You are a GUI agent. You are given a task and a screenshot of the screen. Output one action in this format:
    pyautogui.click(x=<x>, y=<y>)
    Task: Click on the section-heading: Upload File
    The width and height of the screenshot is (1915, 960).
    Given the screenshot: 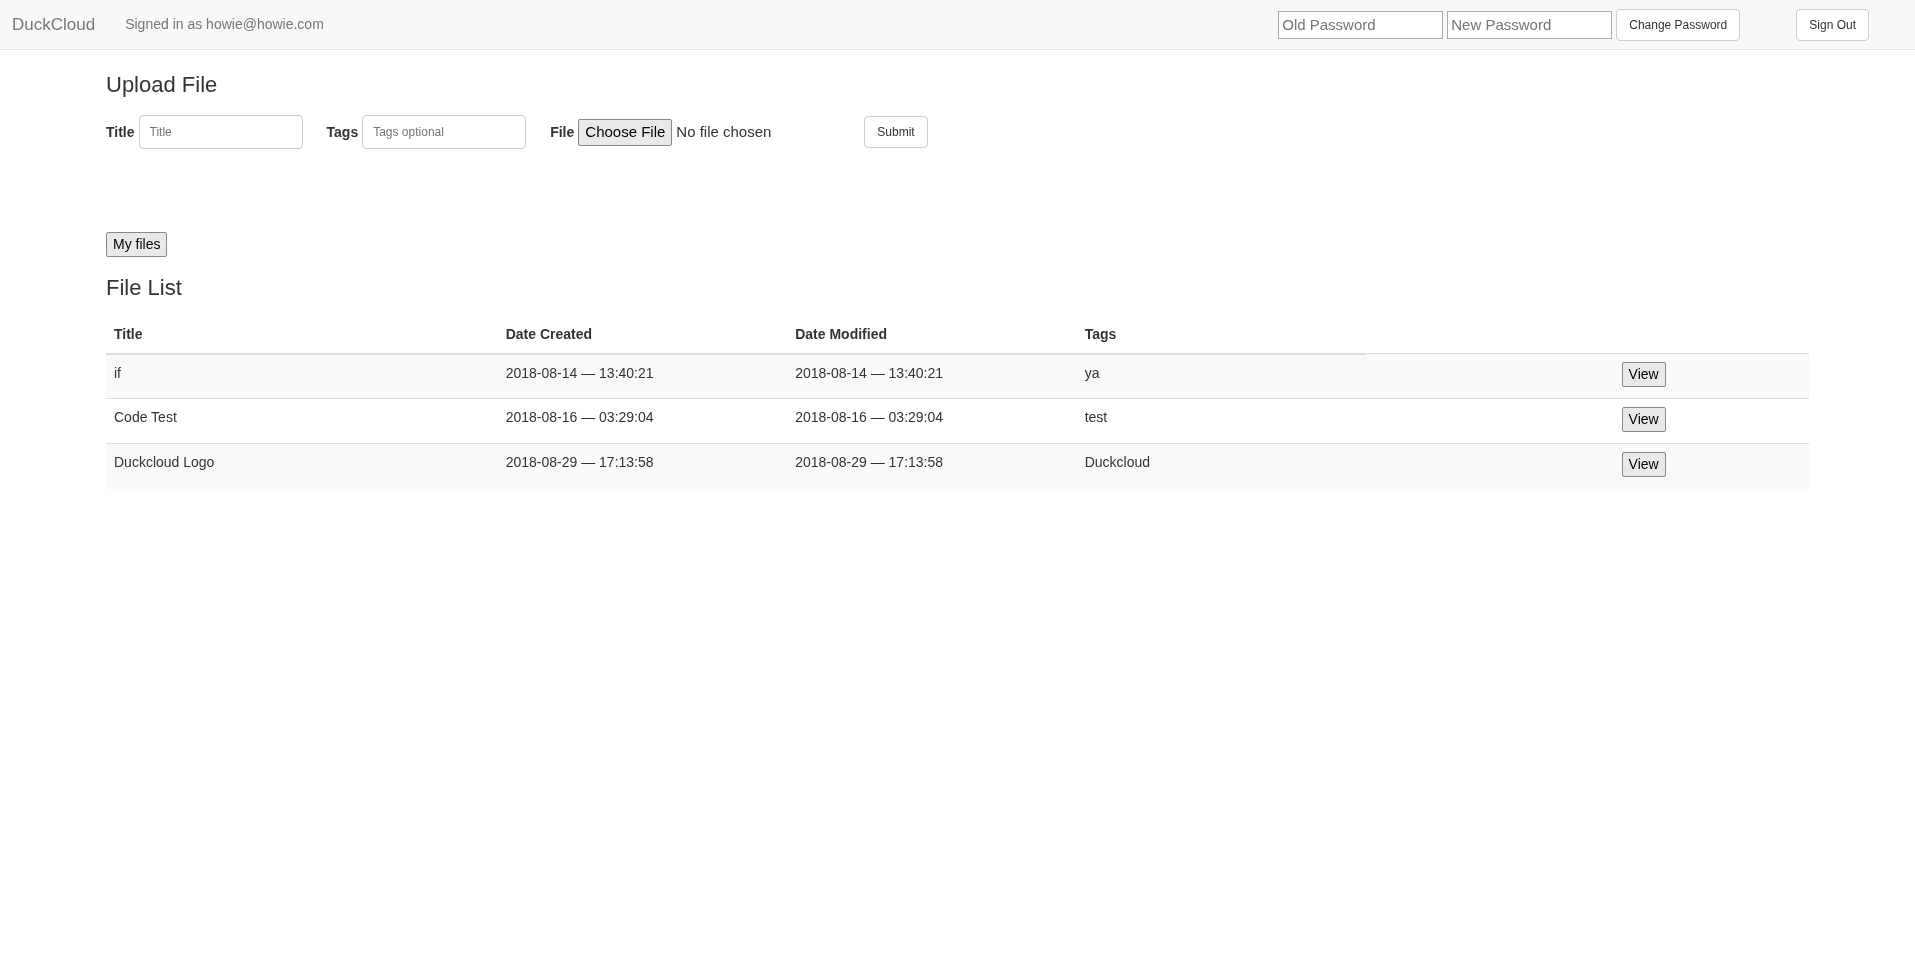 What is the action you would take?
    pyautogui.click(x=162, y=85)
    